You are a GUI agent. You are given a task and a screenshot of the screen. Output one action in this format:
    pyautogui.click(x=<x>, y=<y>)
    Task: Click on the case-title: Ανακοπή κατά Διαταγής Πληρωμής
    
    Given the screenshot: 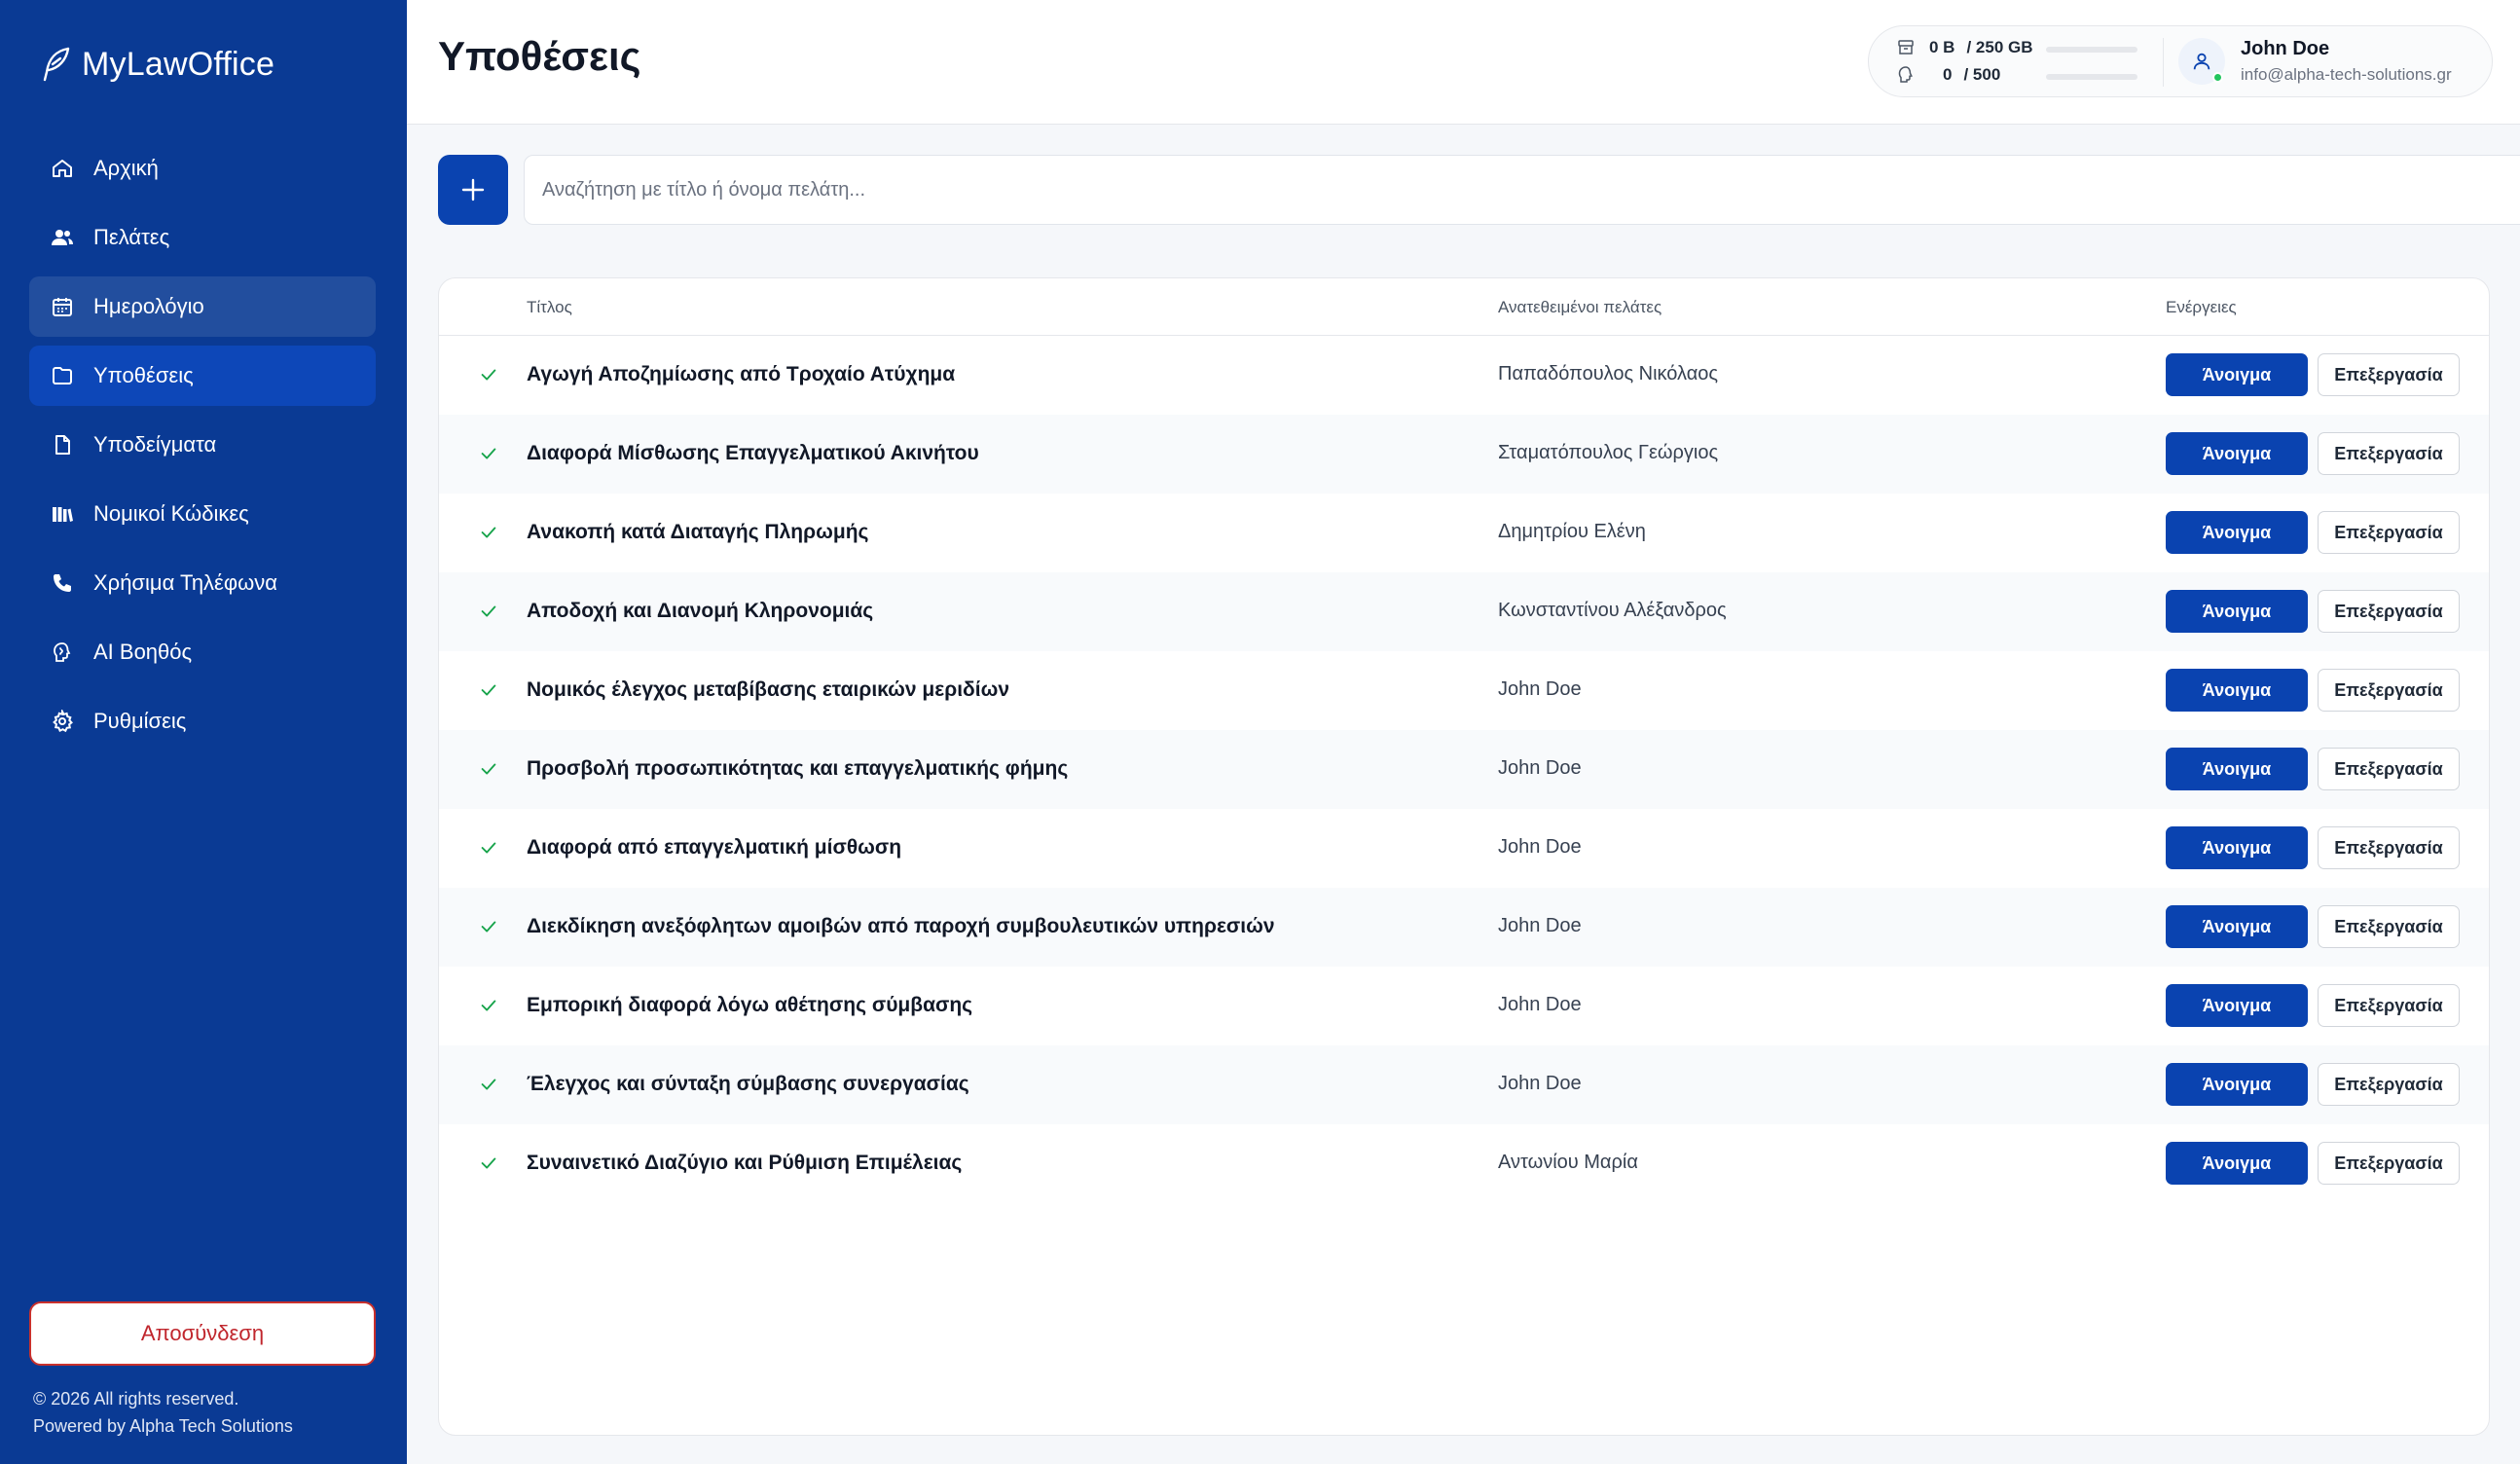 What is the action you would take?
    pyautogui.click(x=698, y=532)
    